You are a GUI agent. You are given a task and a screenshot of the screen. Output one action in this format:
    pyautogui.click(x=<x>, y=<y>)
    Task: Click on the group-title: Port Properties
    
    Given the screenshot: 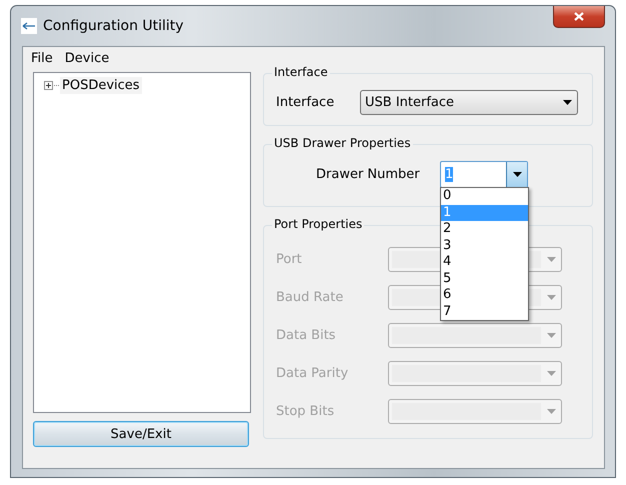 What is the action you would take?
    pyautogui.click(x=318, y=224)
    